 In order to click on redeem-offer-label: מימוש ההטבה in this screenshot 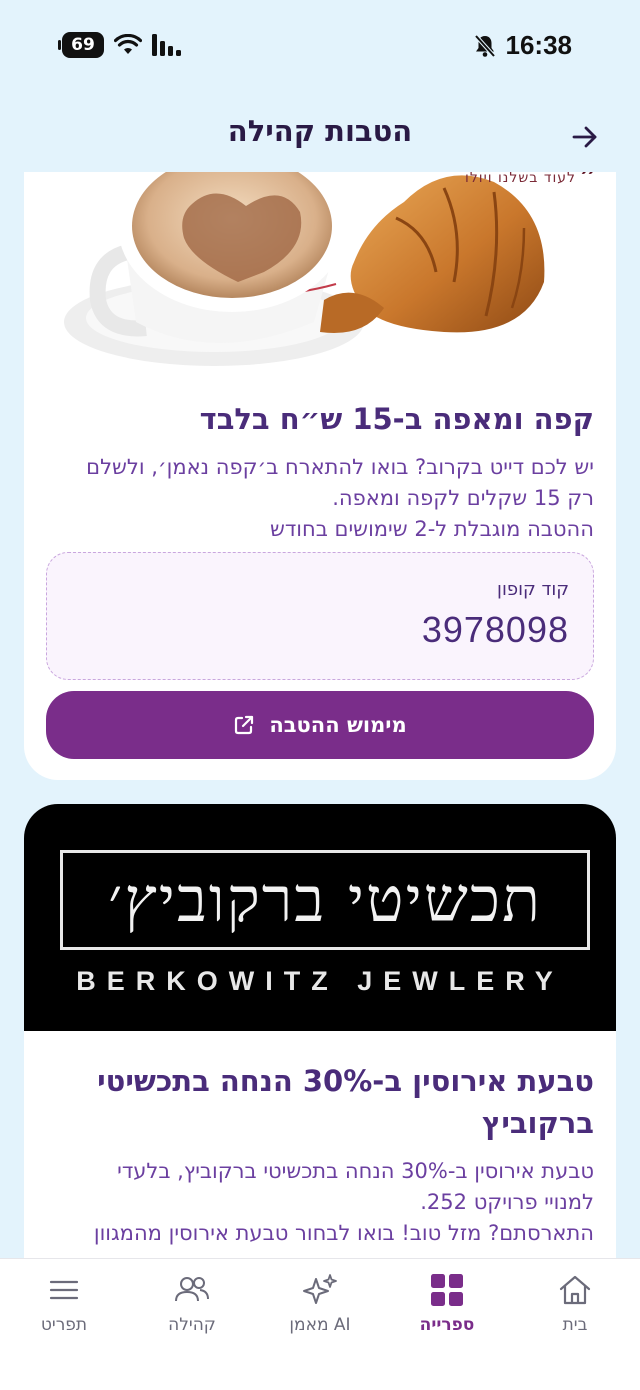, I will do `click(338, 725)`.